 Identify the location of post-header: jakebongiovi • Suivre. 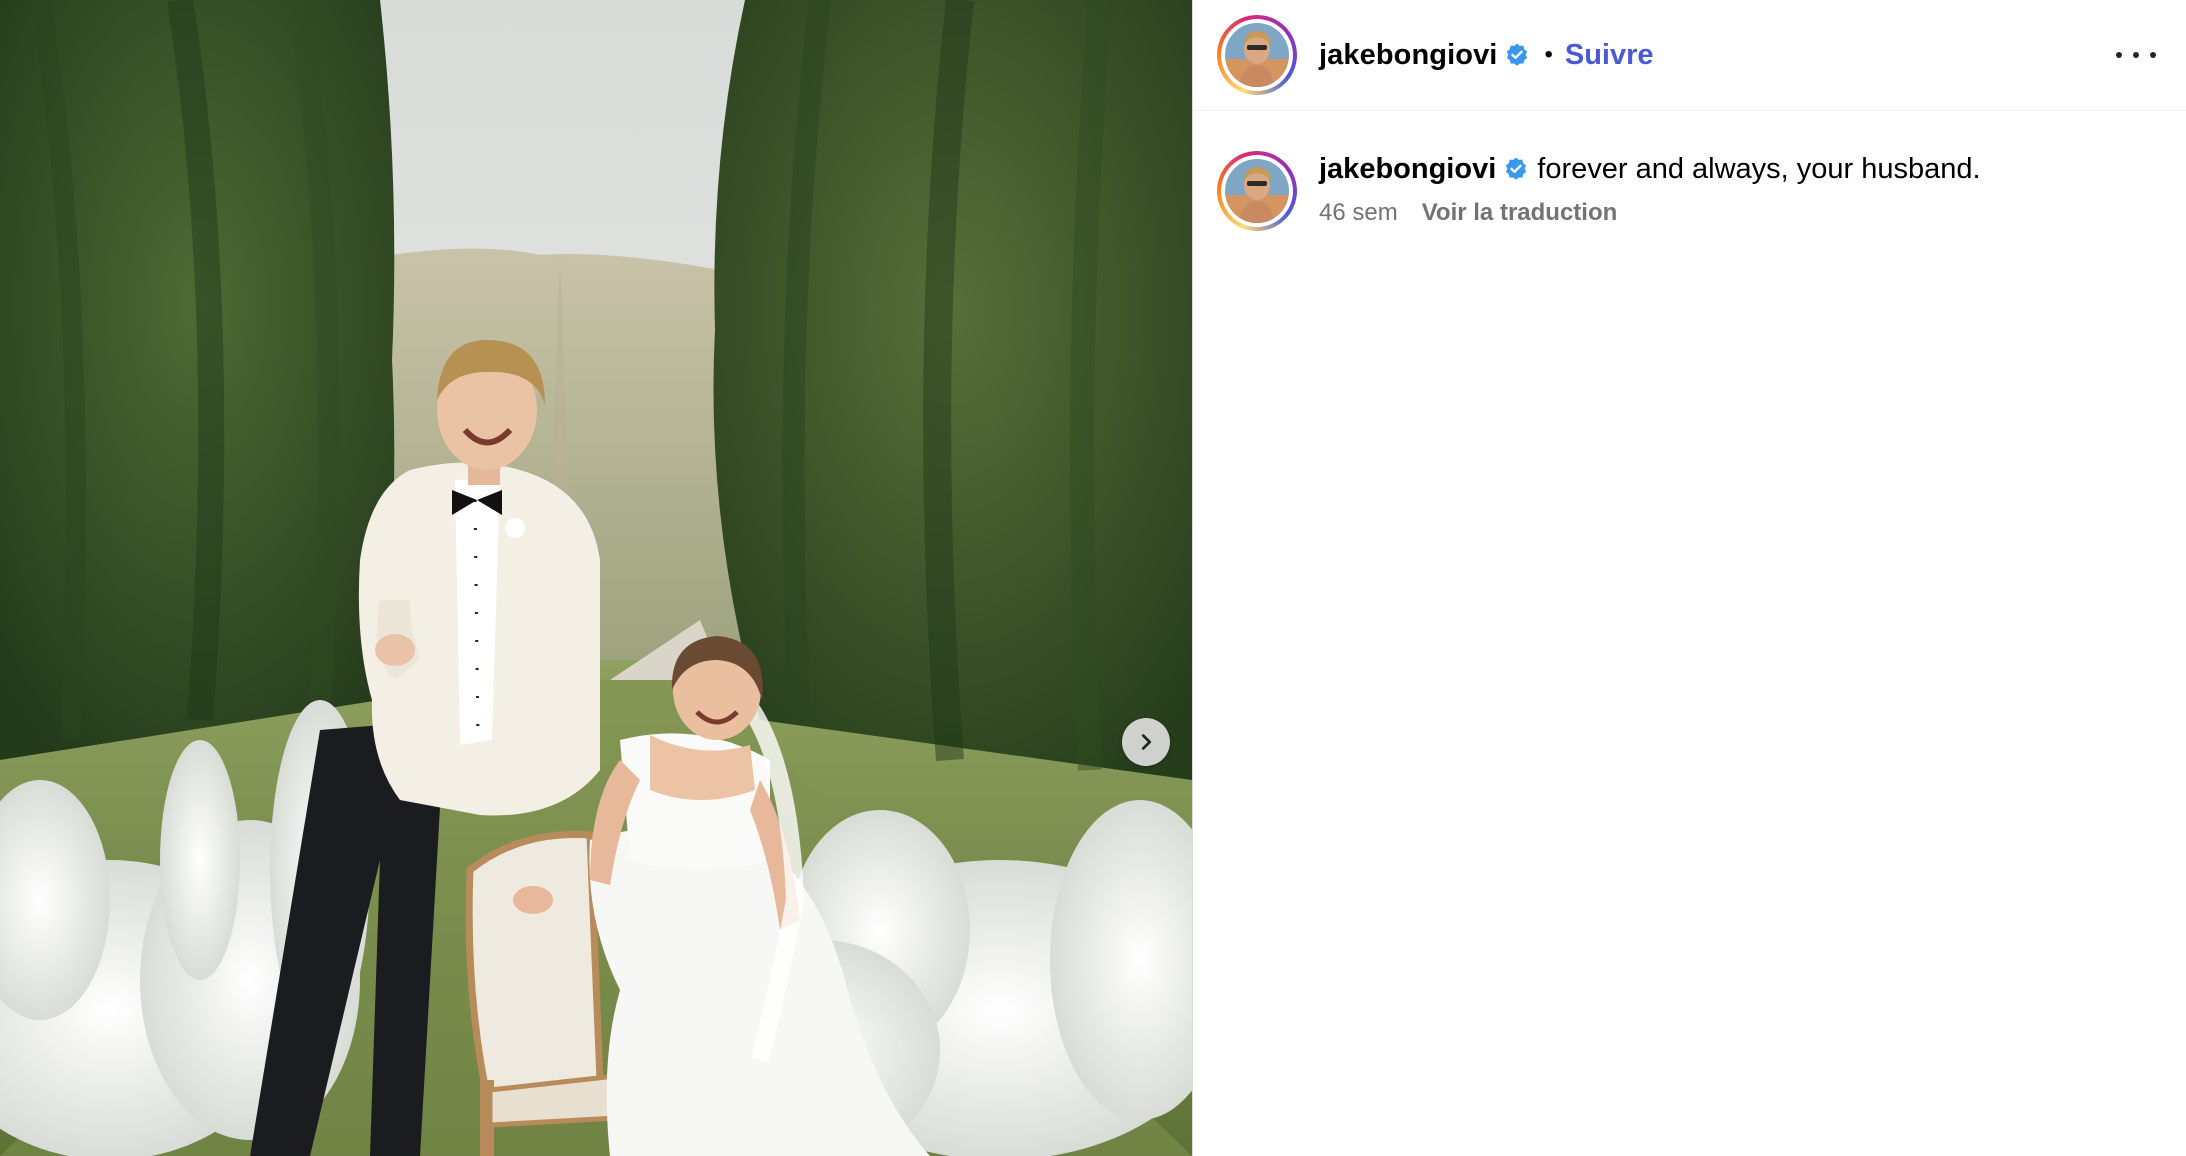
(1689, 55).